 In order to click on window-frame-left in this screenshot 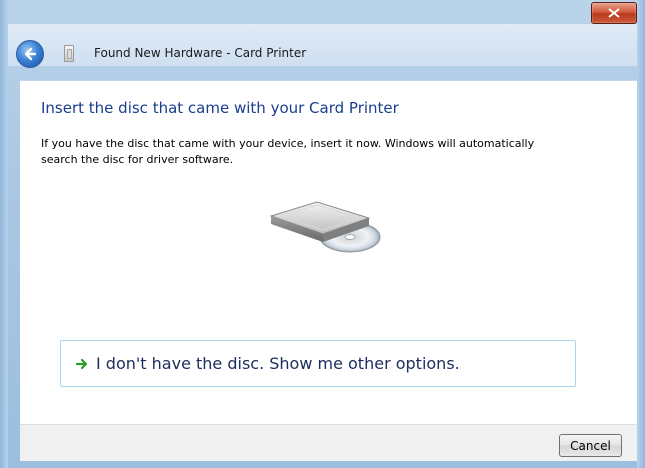, I will do `click(4, 234)`.